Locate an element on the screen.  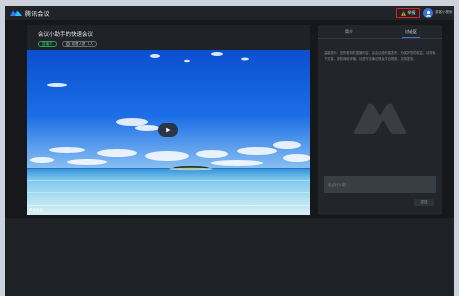
app-name: 腾讯会议 is located at coordinates (37, 14).